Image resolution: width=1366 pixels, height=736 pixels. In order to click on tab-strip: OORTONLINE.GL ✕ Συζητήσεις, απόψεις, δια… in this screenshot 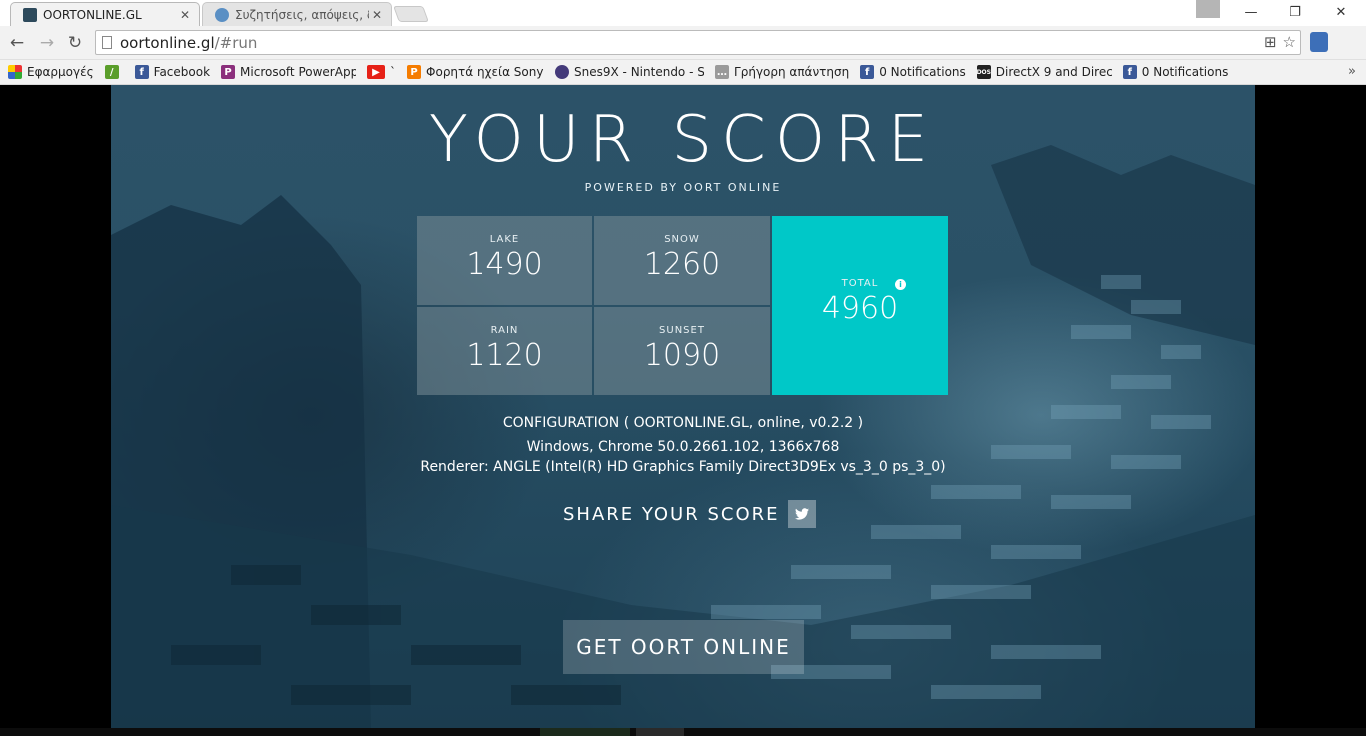, I will do `click(683, 13)`.